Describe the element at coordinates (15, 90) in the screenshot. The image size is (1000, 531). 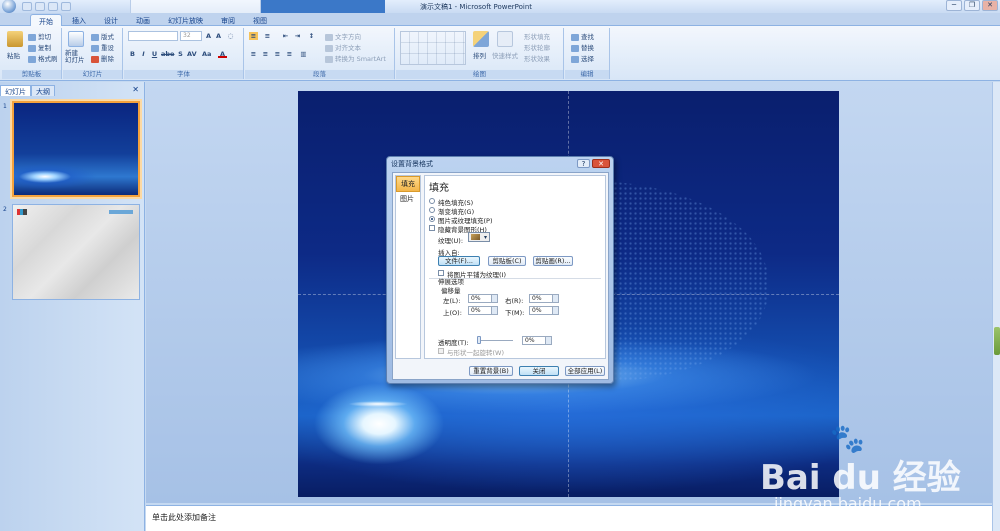
I see `tab-slides: 幻灯片` at that location.